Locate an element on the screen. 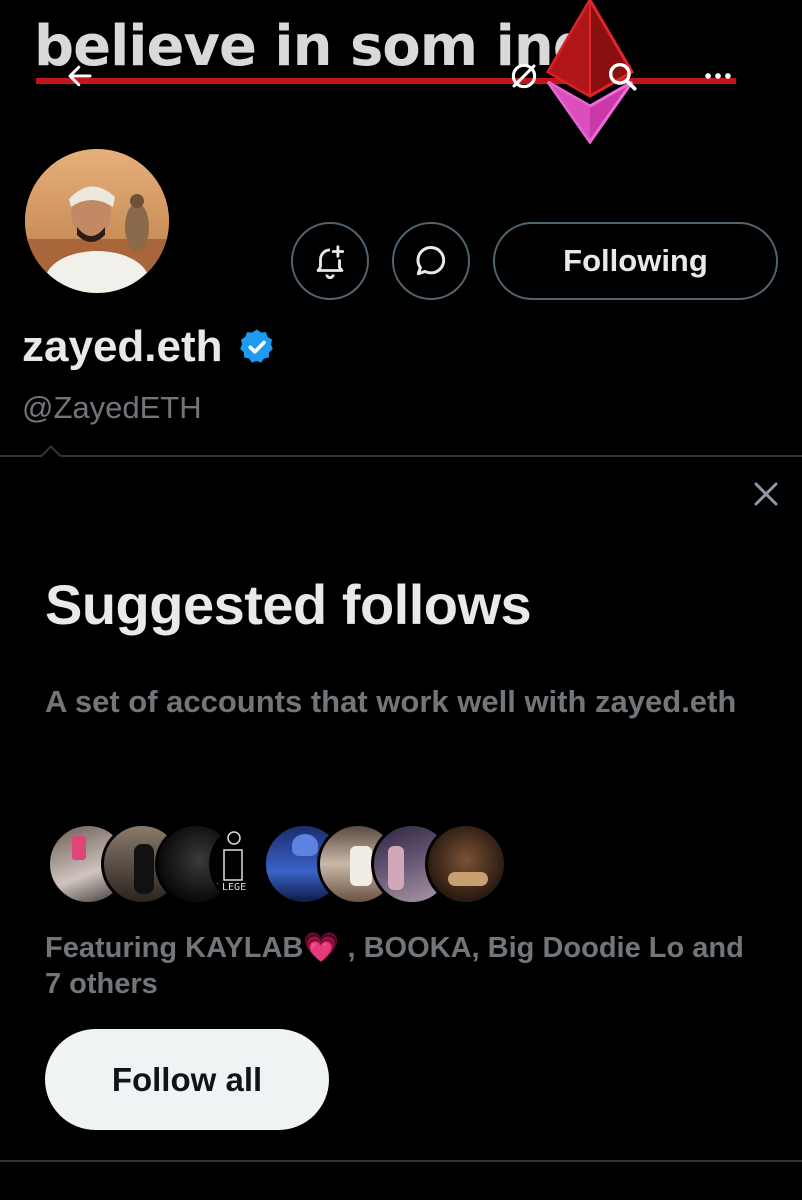 This screenshot has width=802, height=1200. link-off-icon is located at coordinates (524, 76).